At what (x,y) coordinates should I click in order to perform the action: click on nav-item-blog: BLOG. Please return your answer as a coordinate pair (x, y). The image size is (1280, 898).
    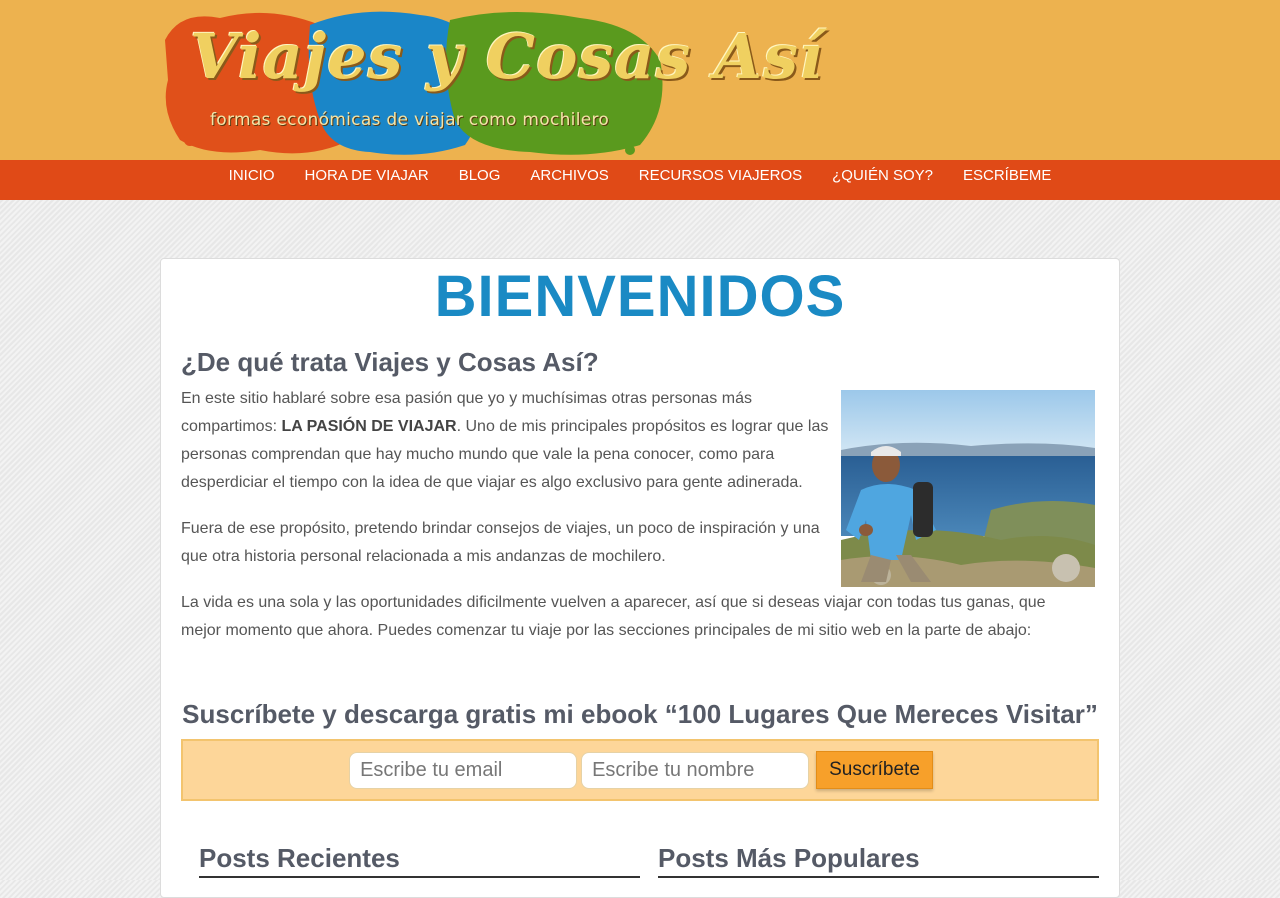
    Looking at the image, I should click on (480, 176).